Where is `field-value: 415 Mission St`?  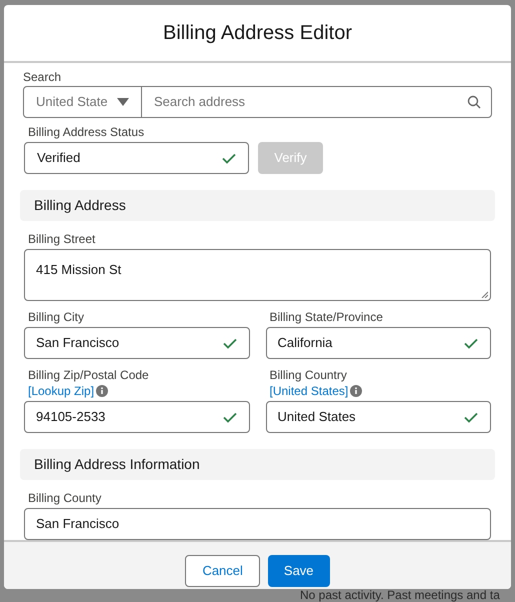 field-value: 415 Mission St is located at coordinates (79, 269).